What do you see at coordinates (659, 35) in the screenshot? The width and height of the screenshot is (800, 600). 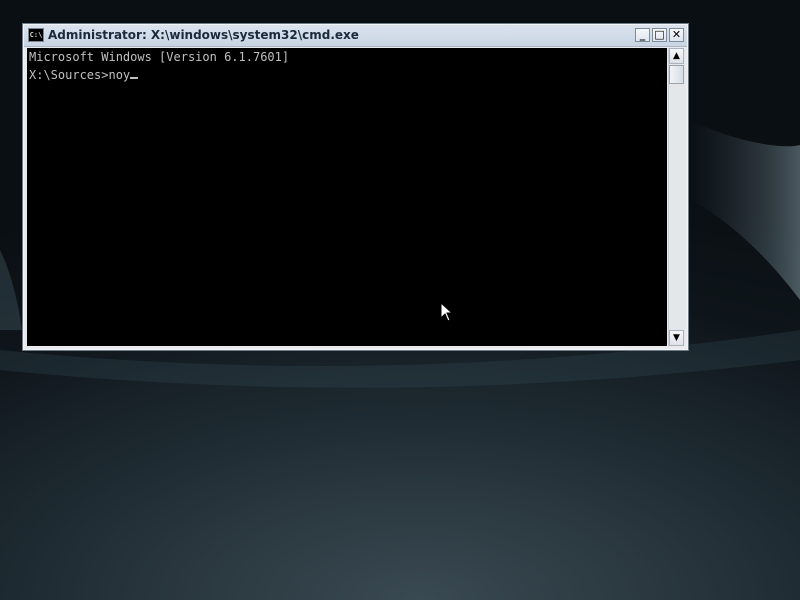 I see `maximize-button: □` at bounding box center [659, 35].